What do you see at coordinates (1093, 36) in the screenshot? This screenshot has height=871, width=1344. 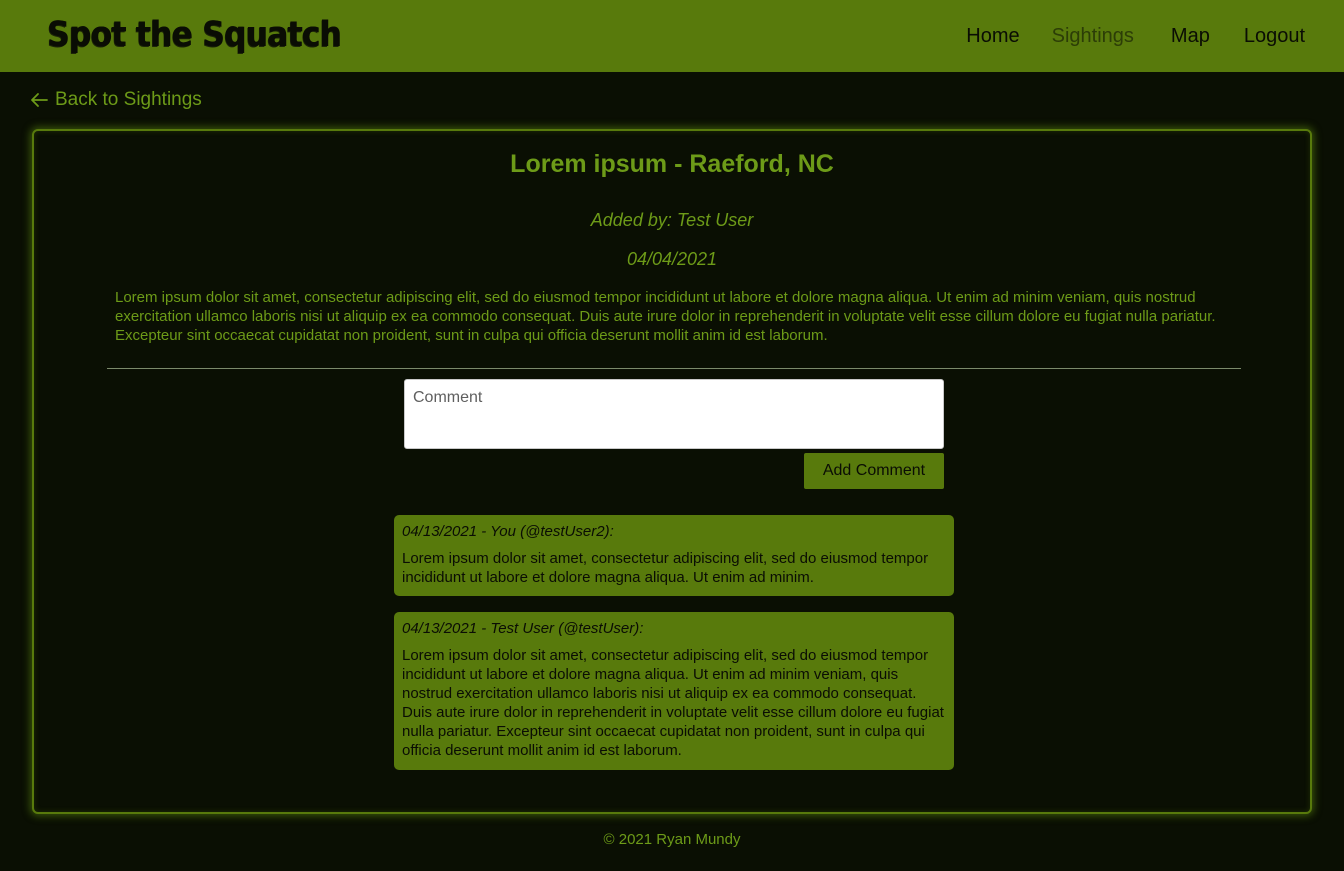 I see `nav-sightings-link: Sightings` at bounding box center [1093, 36].